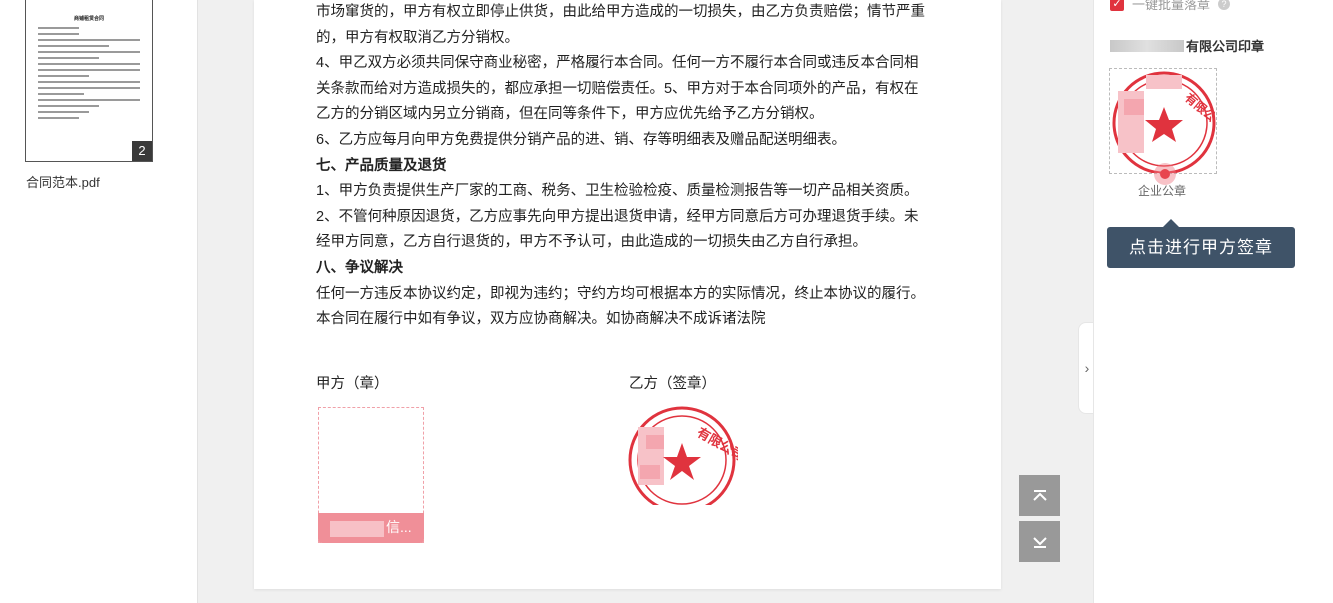 This screenshot has height=603, width=1333. Describe the element at coordinates (352, 384) in the screenshot. I see `party-a-label: 甲方（章）` at that location.